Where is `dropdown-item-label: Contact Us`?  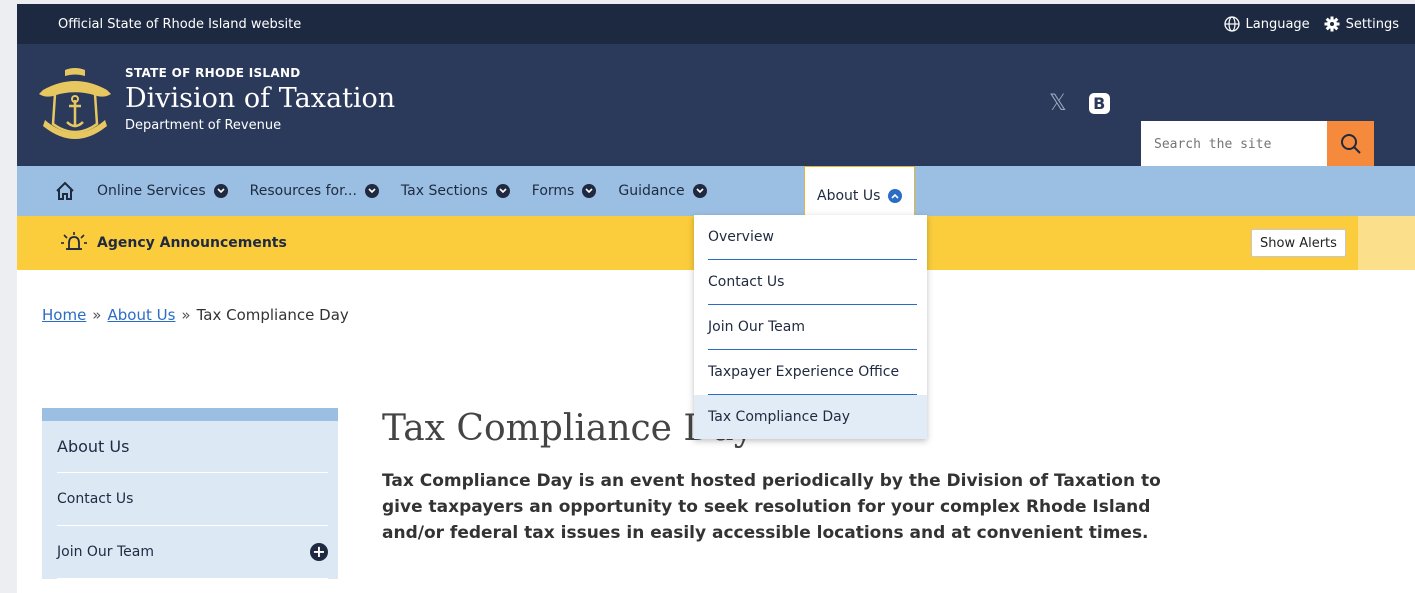
dropdown-item-label: Contact Us is located at coordinates (746, 282).